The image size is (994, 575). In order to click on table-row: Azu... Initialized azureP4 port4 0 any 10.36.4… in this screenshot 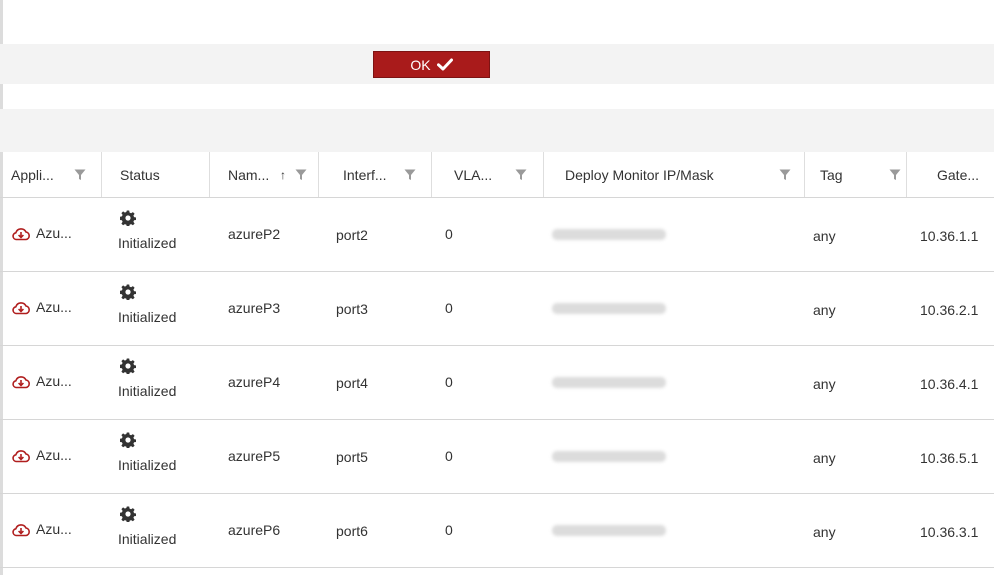, I will do `click(497, 383)`.